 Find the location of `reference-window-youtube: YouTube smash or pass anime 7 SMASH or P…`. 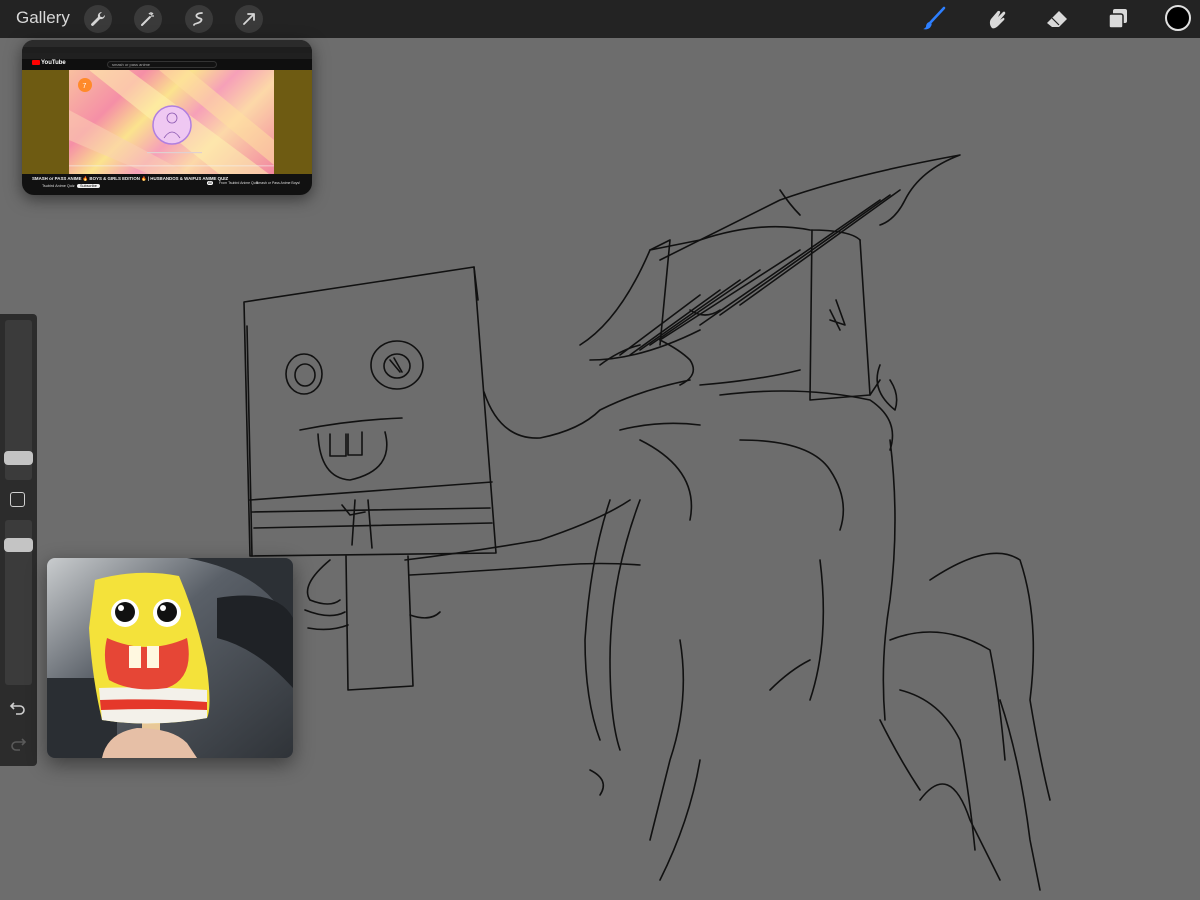

reference-window-youtube: YouTube smash or pass anime 7 SMASH or P… is located at coordinates (167, 117).